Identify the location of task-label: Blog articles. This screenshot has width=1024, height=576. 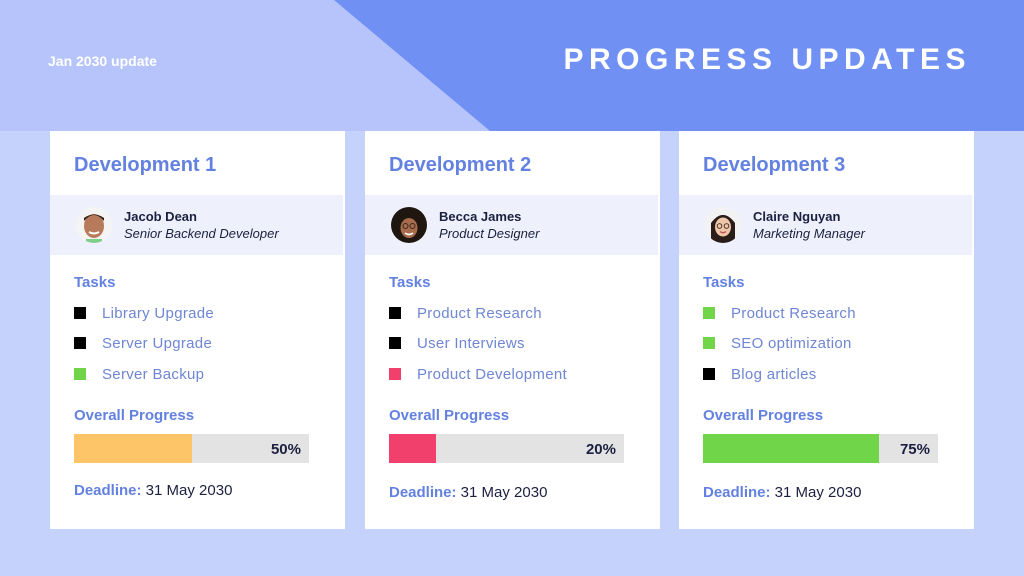
(774, 374).